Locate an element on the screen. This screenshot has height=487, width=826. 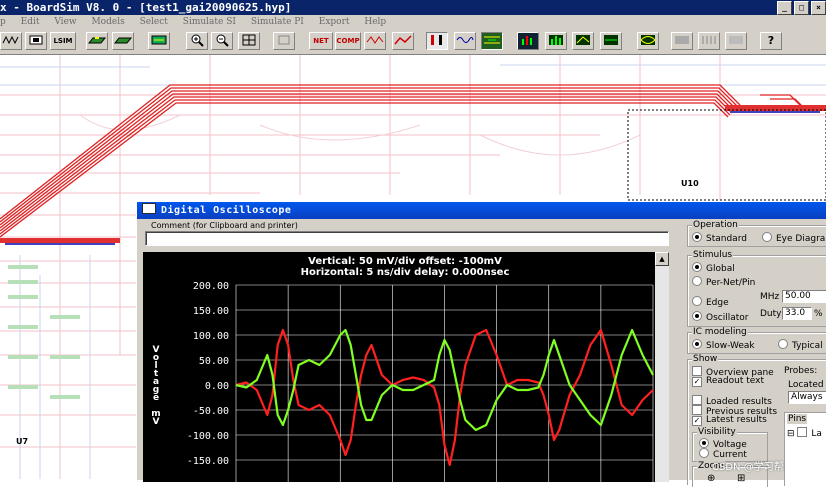
menu-help: Help is located at coordinates (375, 22).